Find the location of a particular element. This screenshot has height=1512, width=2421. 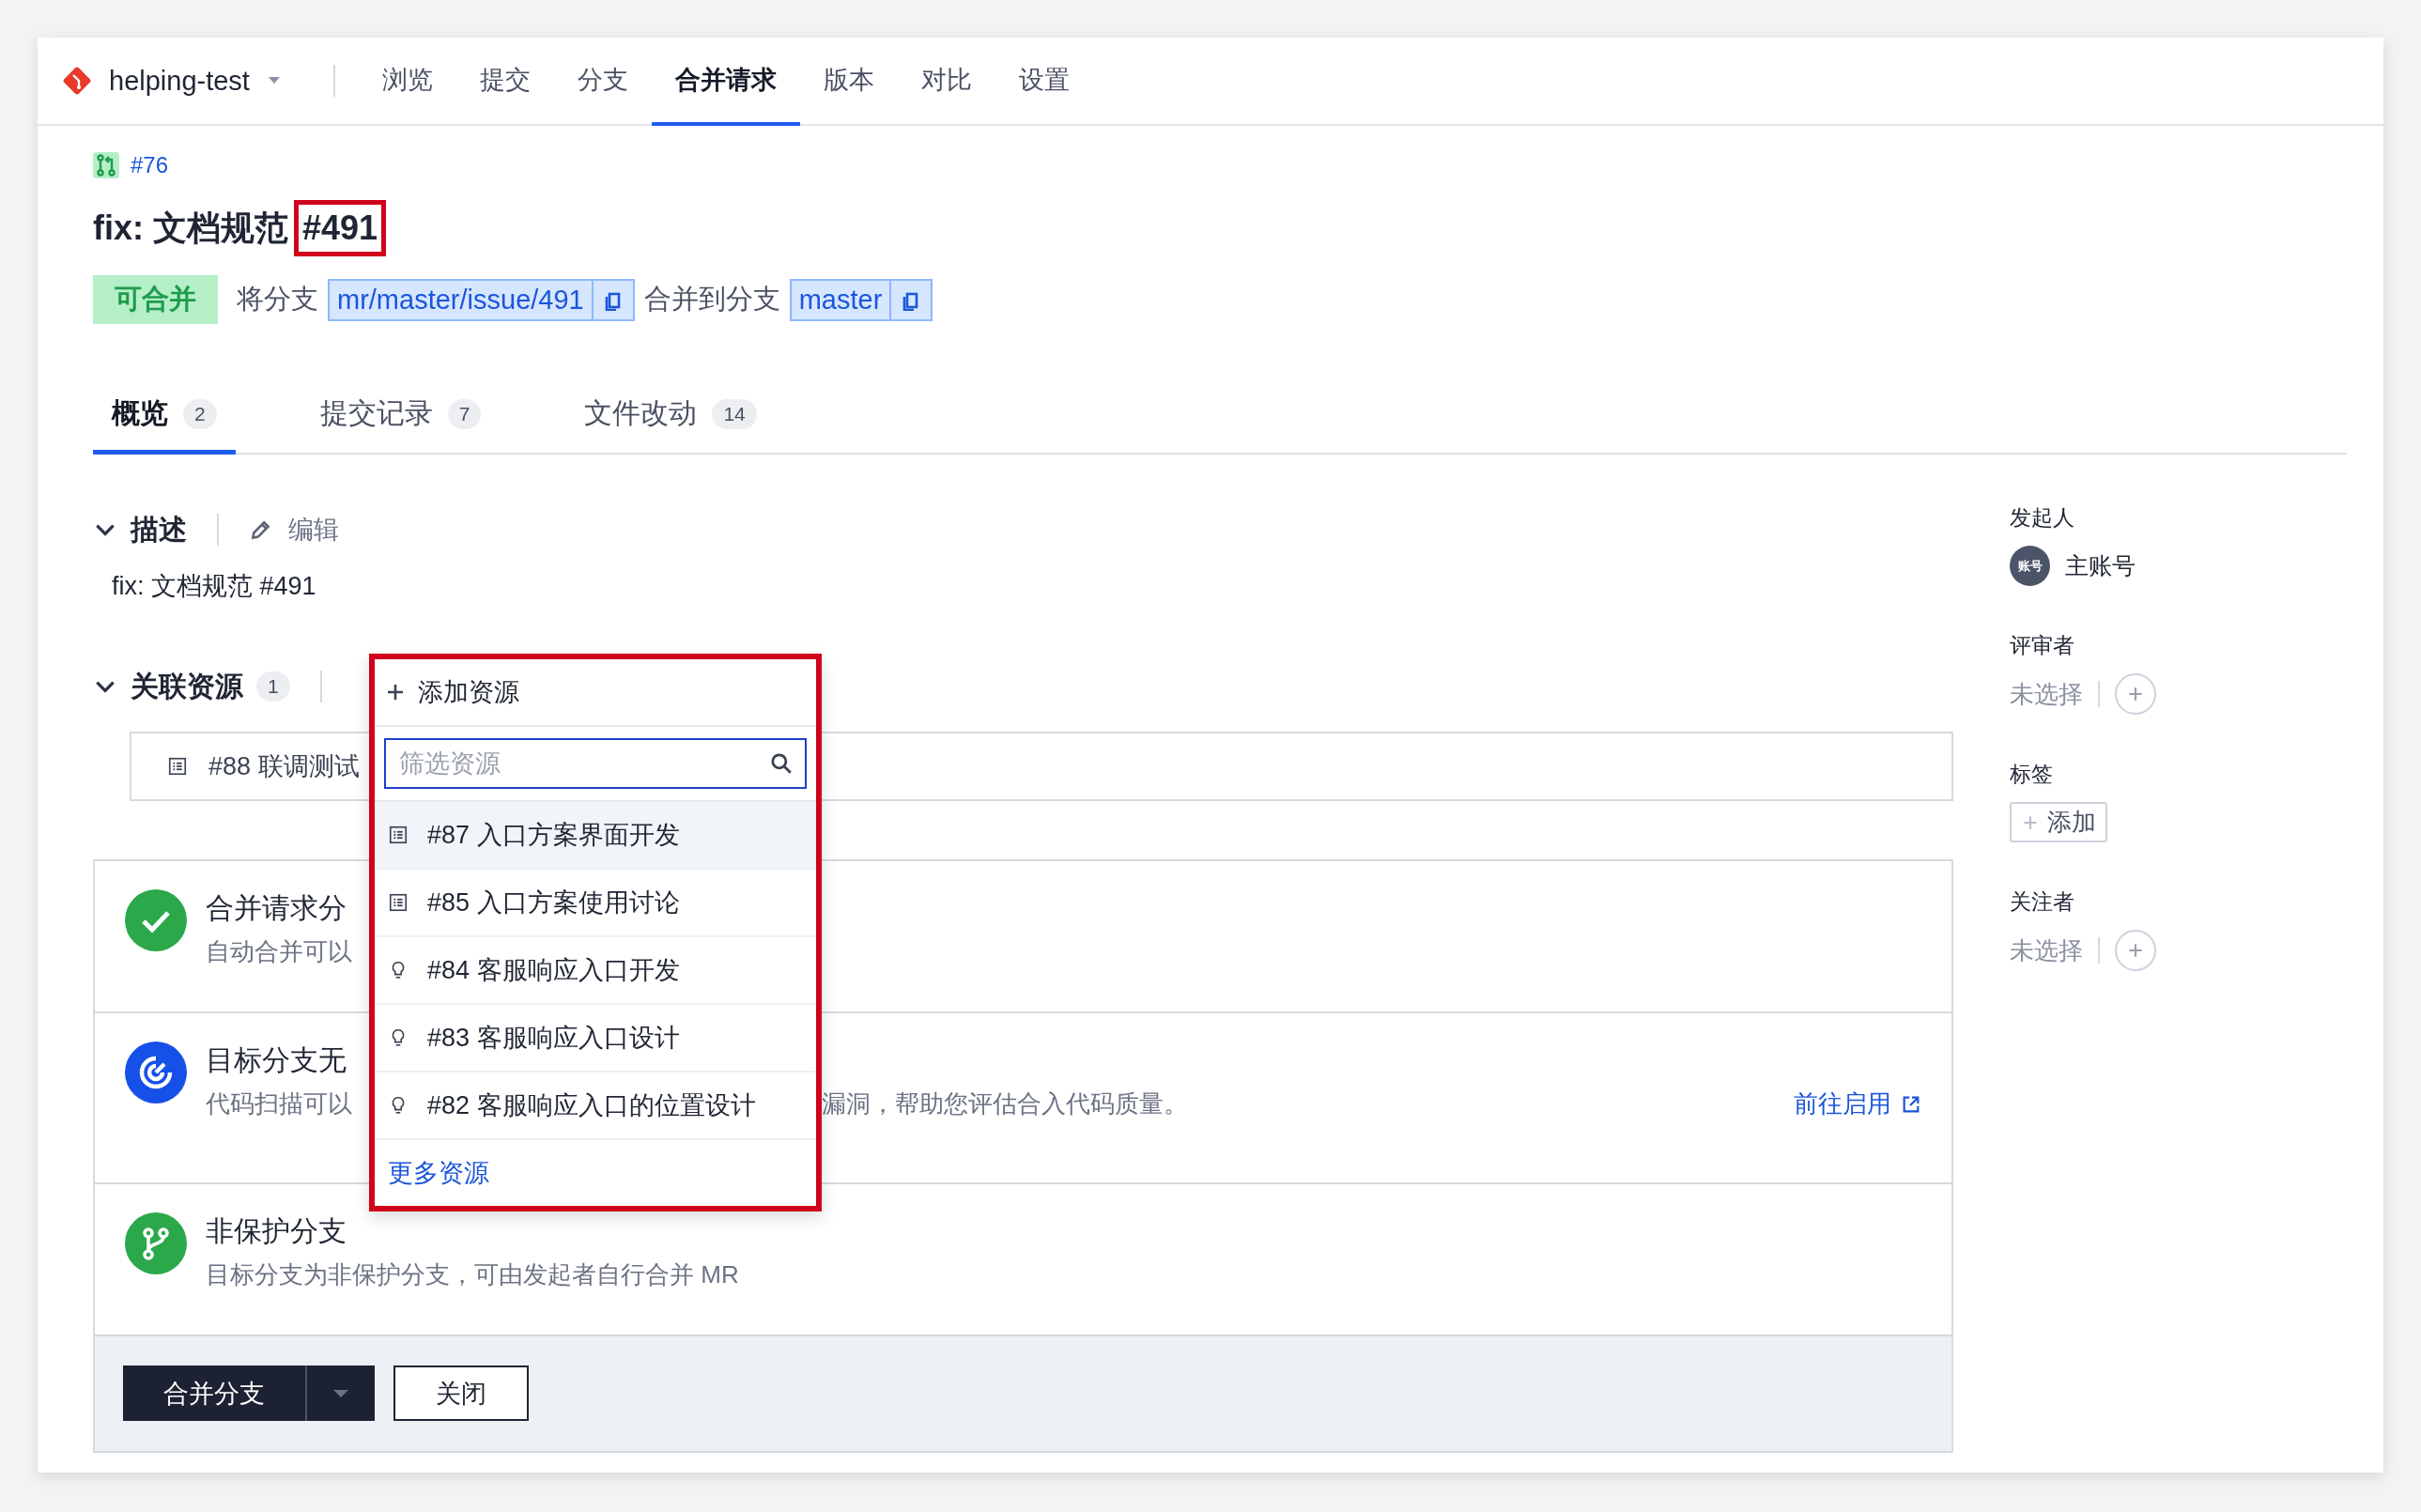

field-label: 发起人 is located at coordinates (2042, 518).